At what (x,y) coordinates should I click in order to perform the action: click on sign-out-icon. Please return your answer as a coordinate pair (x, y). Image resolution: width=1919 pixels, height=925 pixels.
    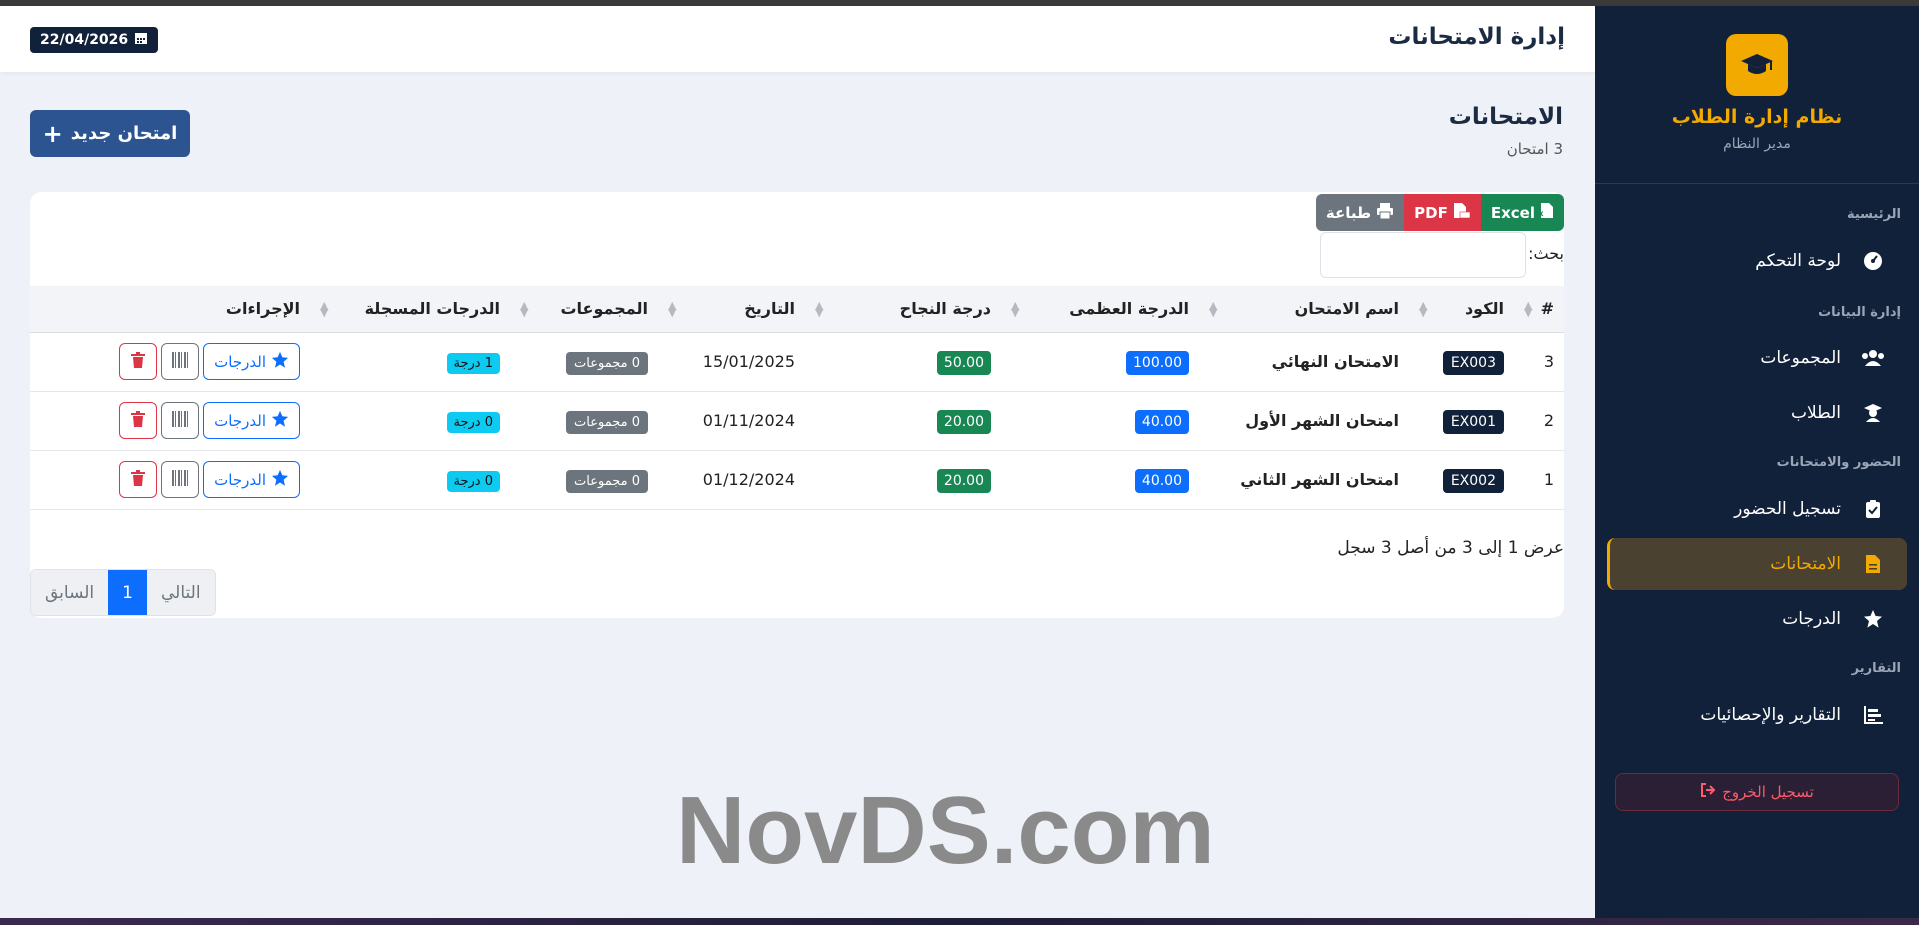
    Looking at the image, I should click on (1708, 792).